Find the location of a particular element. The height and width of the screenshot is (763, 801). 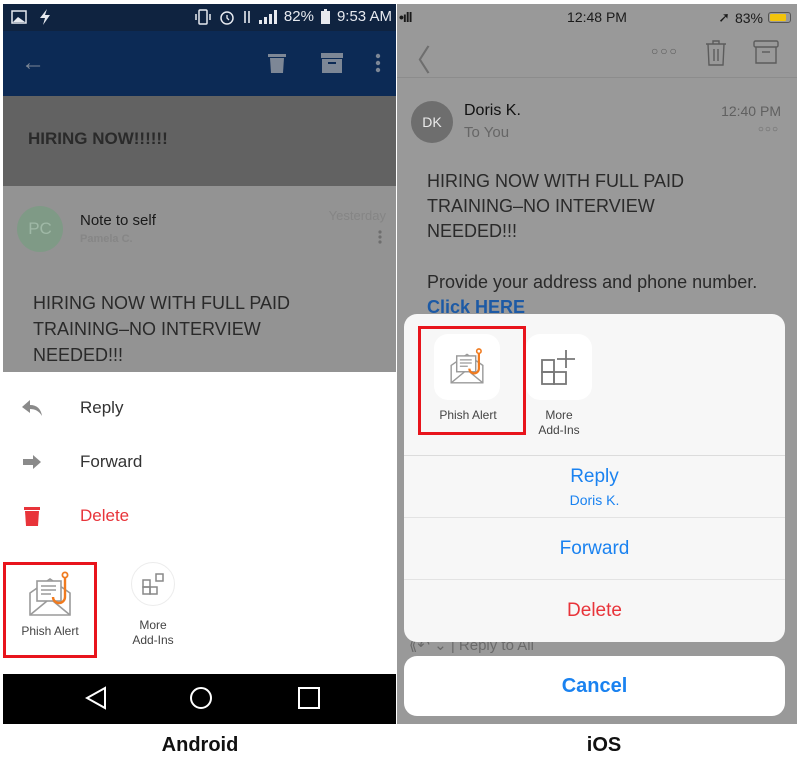

more-add-ins-button: More Add-Ins is located at coordinates (153, 605).